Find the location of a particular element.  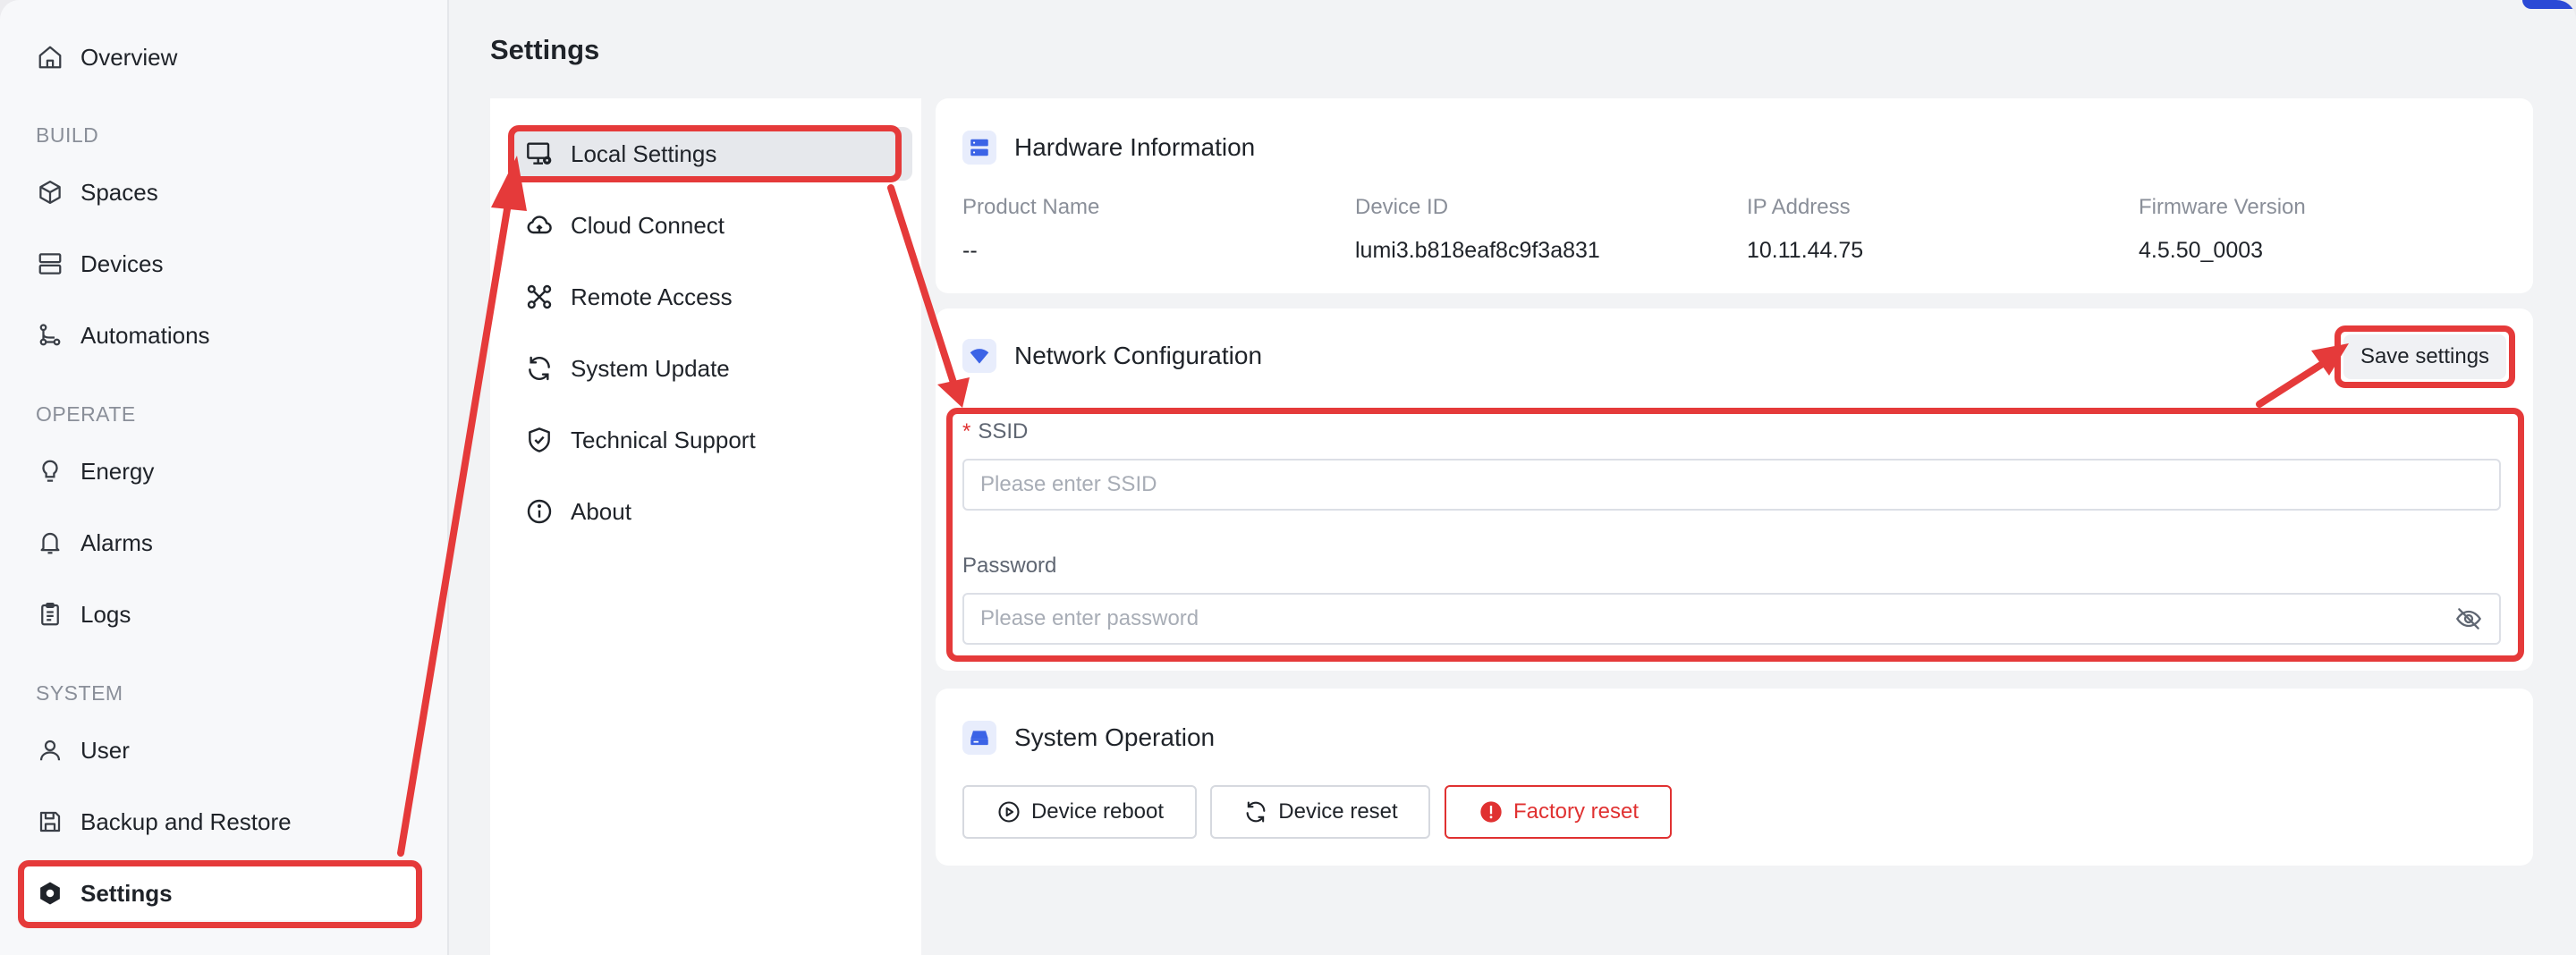

password-field is located at coordinates (1731, 619).